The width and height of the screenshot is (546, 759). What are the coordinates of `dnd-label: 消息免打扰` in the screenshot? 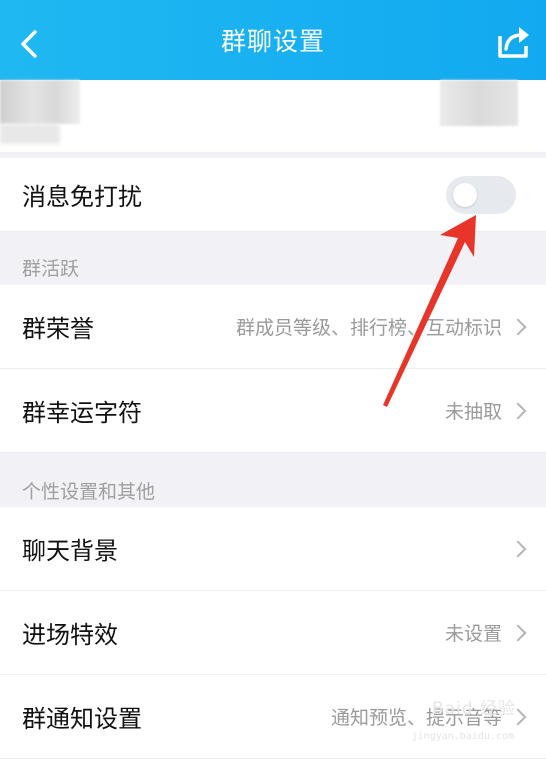 It's located at (82, 197).